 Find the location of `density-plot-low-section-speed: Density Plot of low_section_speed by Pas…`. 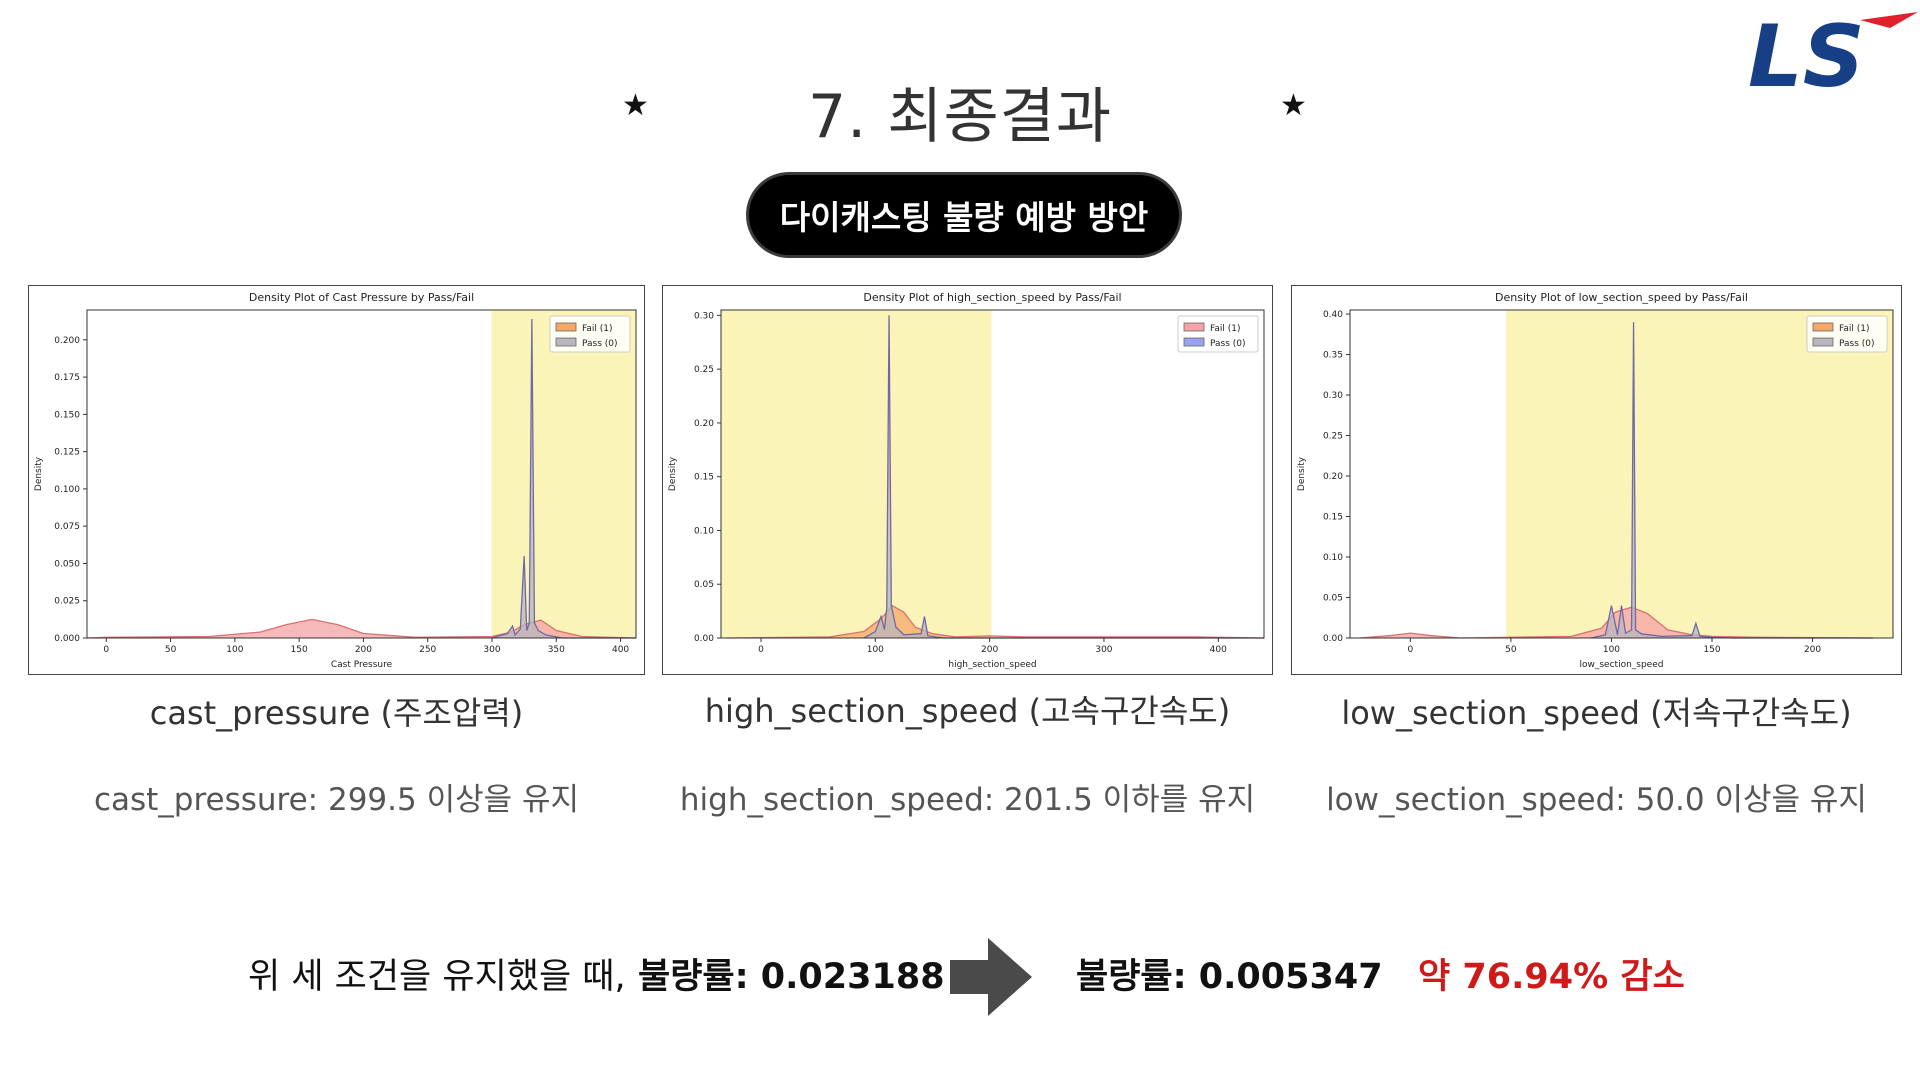

density-plot-low-section-speed: Density Plot of low_section_speed by Pas… is located at coordinates (1595, 480).